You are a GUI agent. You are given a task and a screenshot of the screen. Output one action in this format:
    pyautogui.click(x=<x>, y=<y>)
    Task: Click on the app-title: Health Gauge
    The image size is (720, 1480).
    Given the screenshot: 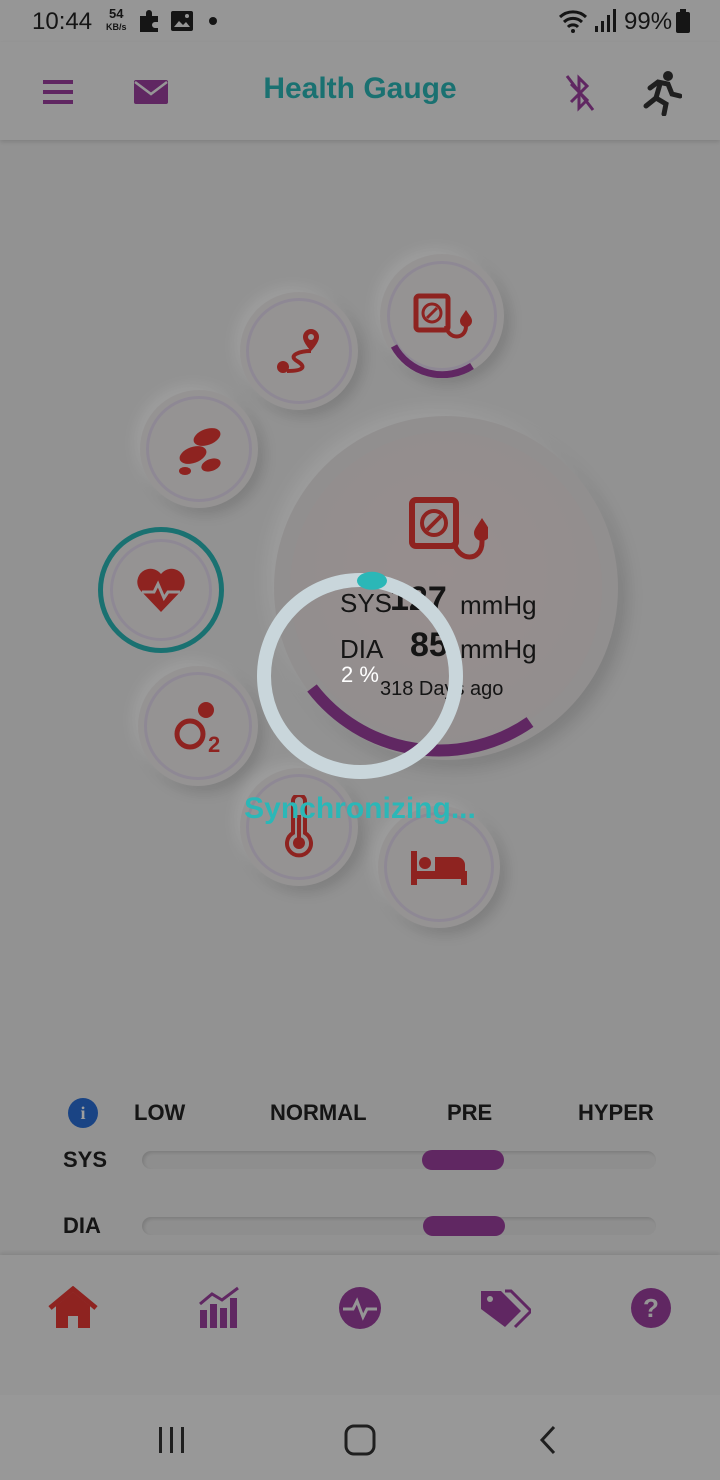 What is the action you would take?
    pyautogui.click(x=360, y=88)
    